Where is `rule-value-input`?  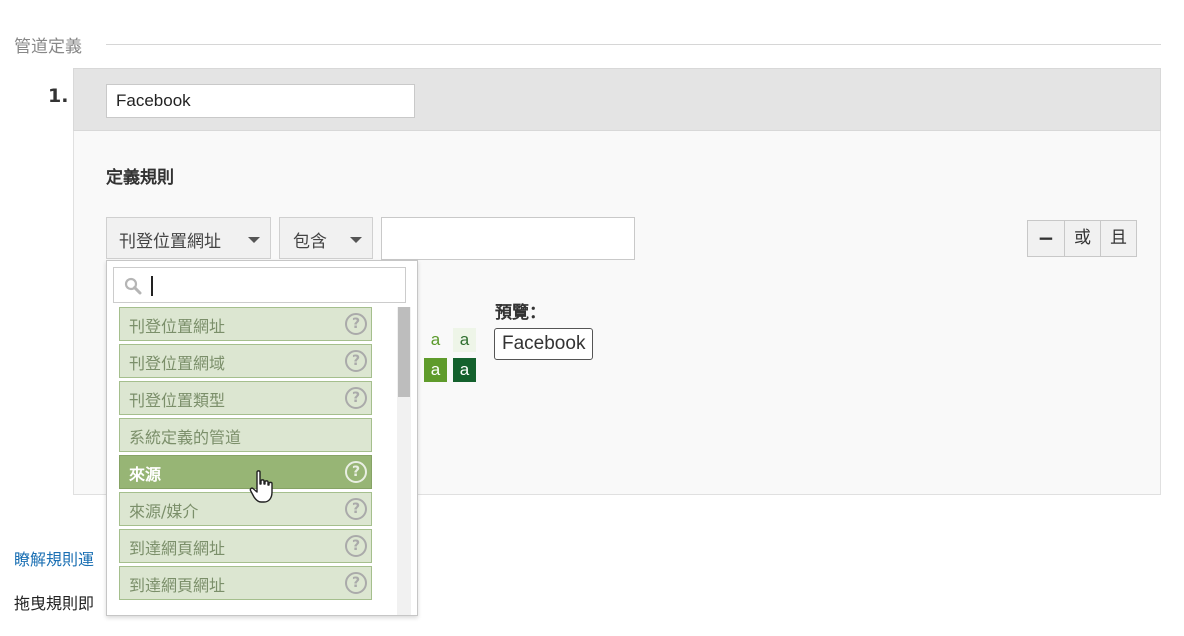
rule-value-input is located at coordinates (508, 238).